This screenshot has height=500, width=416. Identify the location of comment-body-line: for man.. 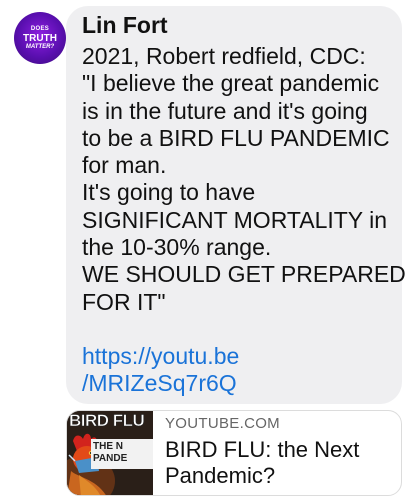
(124, 165).